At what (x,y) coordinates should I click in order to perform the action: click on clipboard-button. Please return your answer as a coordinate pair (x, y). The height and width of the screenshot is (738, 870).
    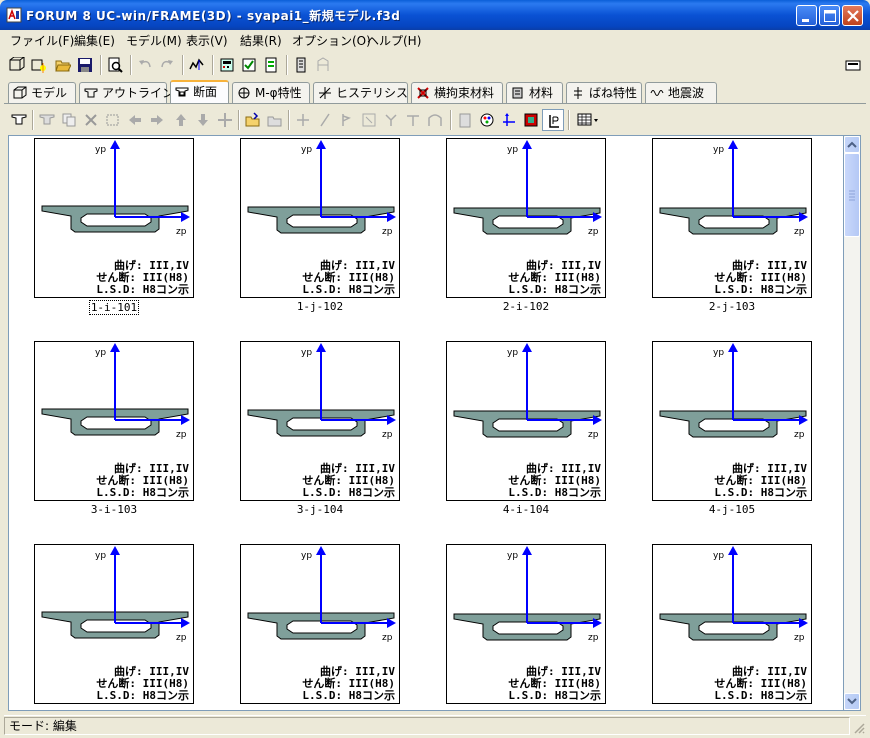
    Looking at the image, I should click on (465, 120).